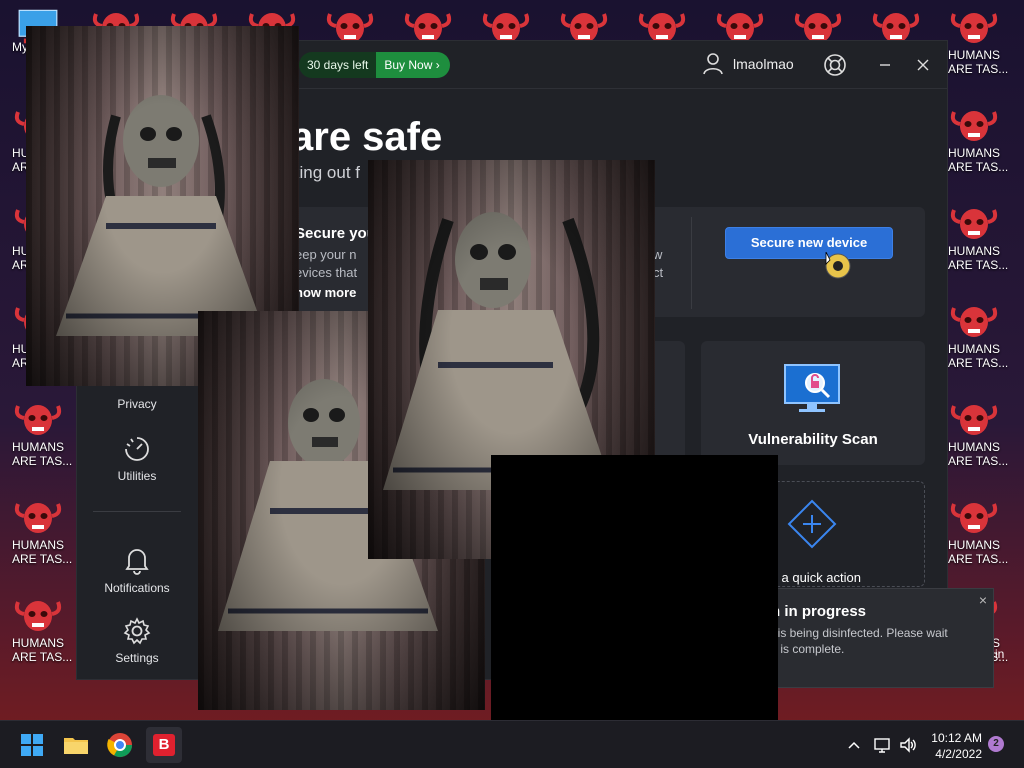  I want to click on taskbar: B 10:12 AM 4/2/2022, so click(512, 744).